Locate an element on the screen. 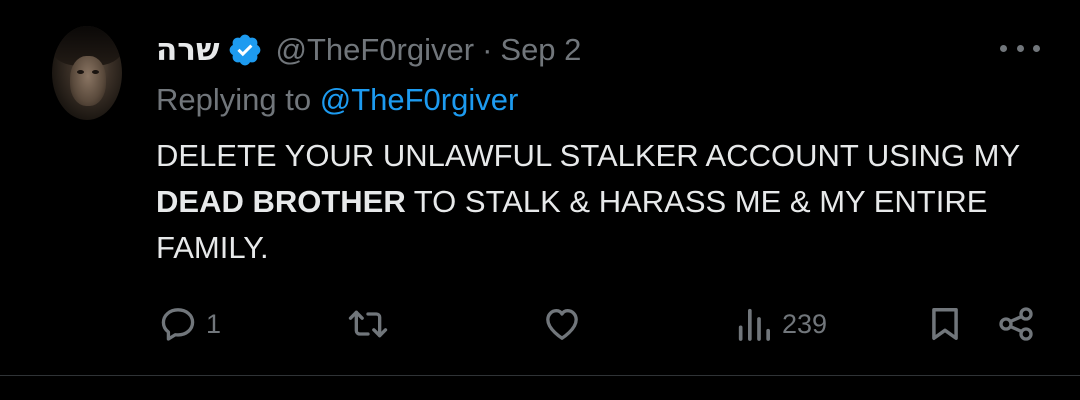  replying-to-line: Replying to @TheF0rgiver is located at coordinates (337, 100).